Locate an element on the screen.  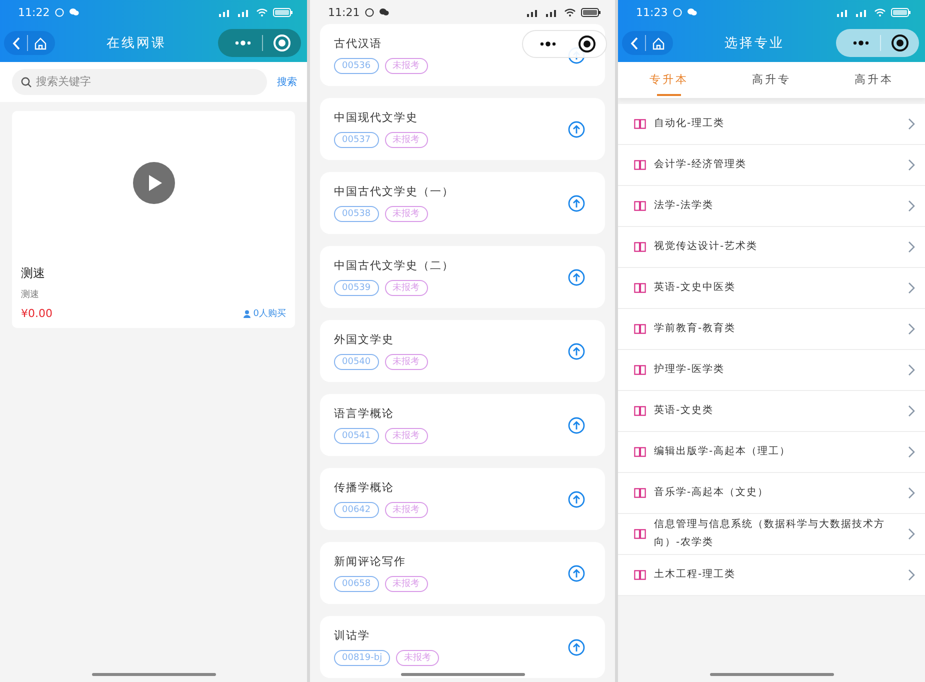
major-item: 音乐学-高起本（文史） is located at coordinates (771, 493).